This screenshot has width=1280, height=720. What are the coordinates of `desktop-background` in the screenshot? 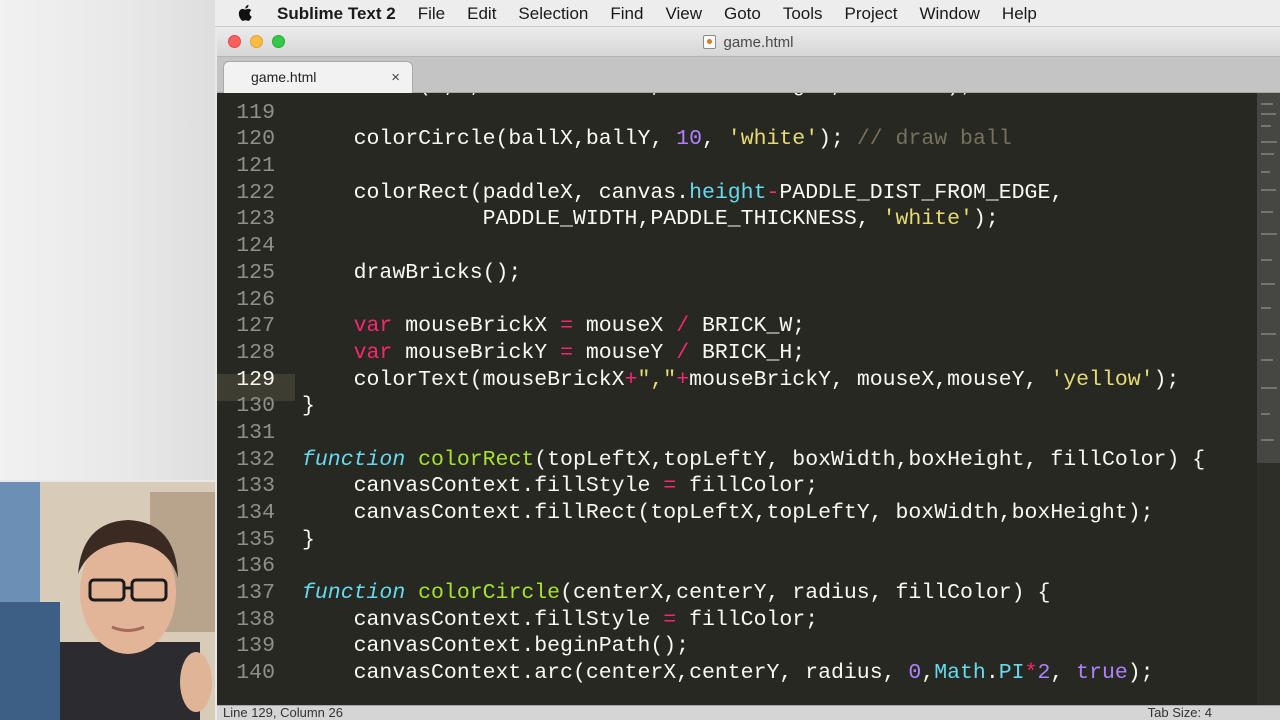 It's located at (107, 240).